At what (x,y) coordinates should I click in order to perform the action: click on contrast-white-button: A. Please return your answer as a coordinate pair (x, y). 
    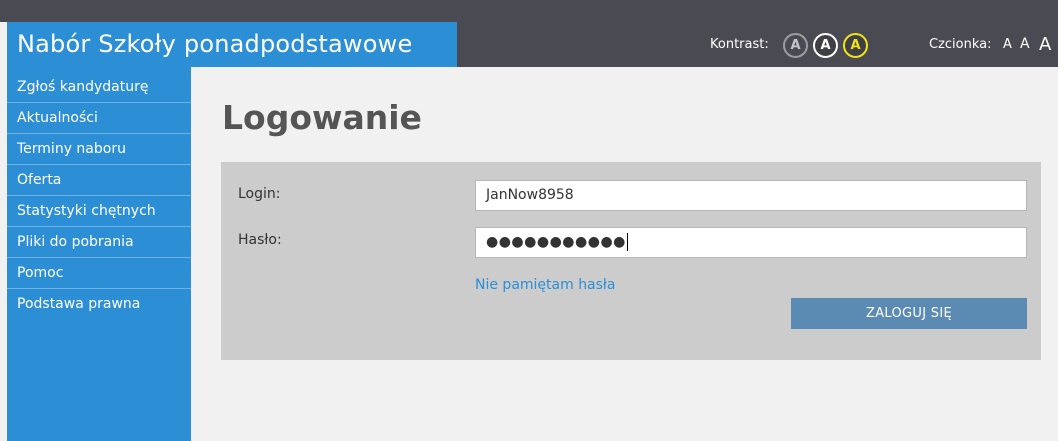
    Looking at the image, I should click on (825, 45).